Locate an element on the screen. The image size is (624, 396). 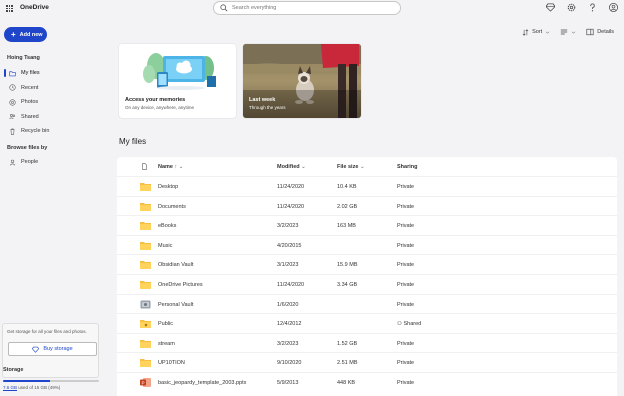
table-row: Obsidian Vault 3/1/2023 15.9 MB Private is located at coordinates (367, 264).